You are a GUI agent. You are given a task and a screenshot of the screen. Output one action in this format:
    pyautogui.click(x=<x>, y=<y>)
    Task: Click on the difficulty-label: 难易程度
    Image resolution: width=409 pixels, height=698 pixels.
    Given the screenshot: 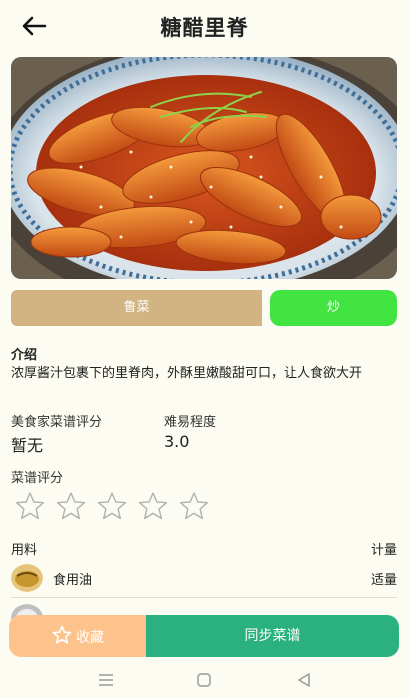 What is the action you would take?
    pyautogui.click(x=190, y=422)
    